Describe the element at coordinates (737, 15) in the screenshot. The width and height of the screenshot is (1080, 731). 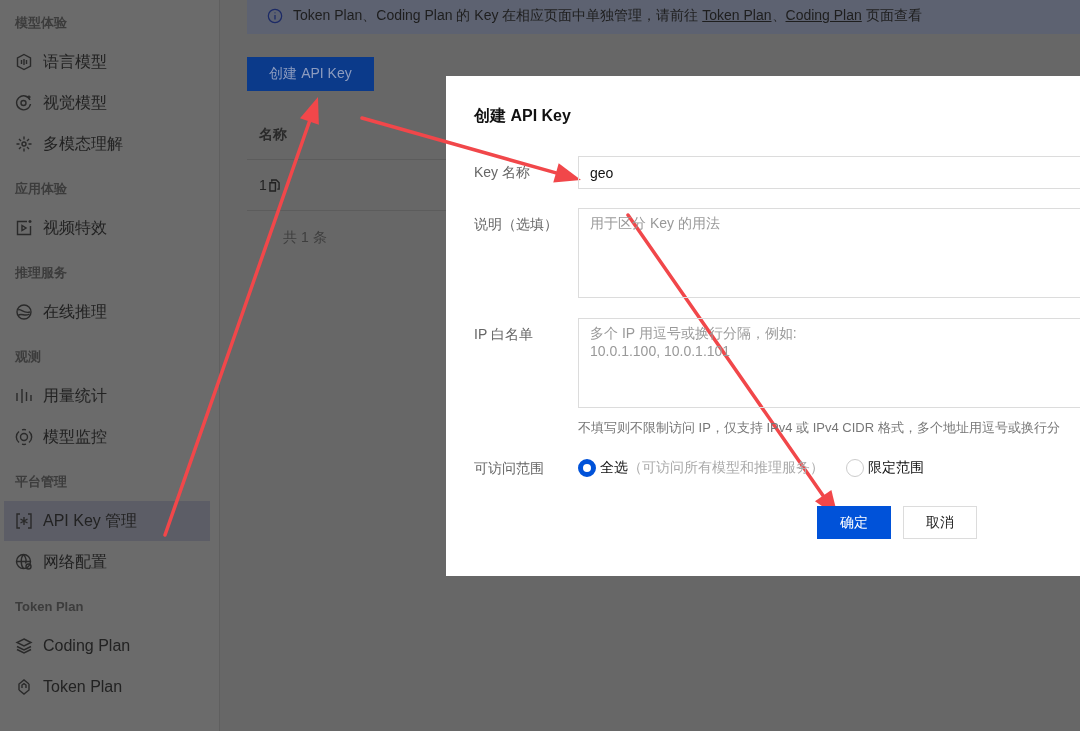
I see `link: Token Plan` at that location.